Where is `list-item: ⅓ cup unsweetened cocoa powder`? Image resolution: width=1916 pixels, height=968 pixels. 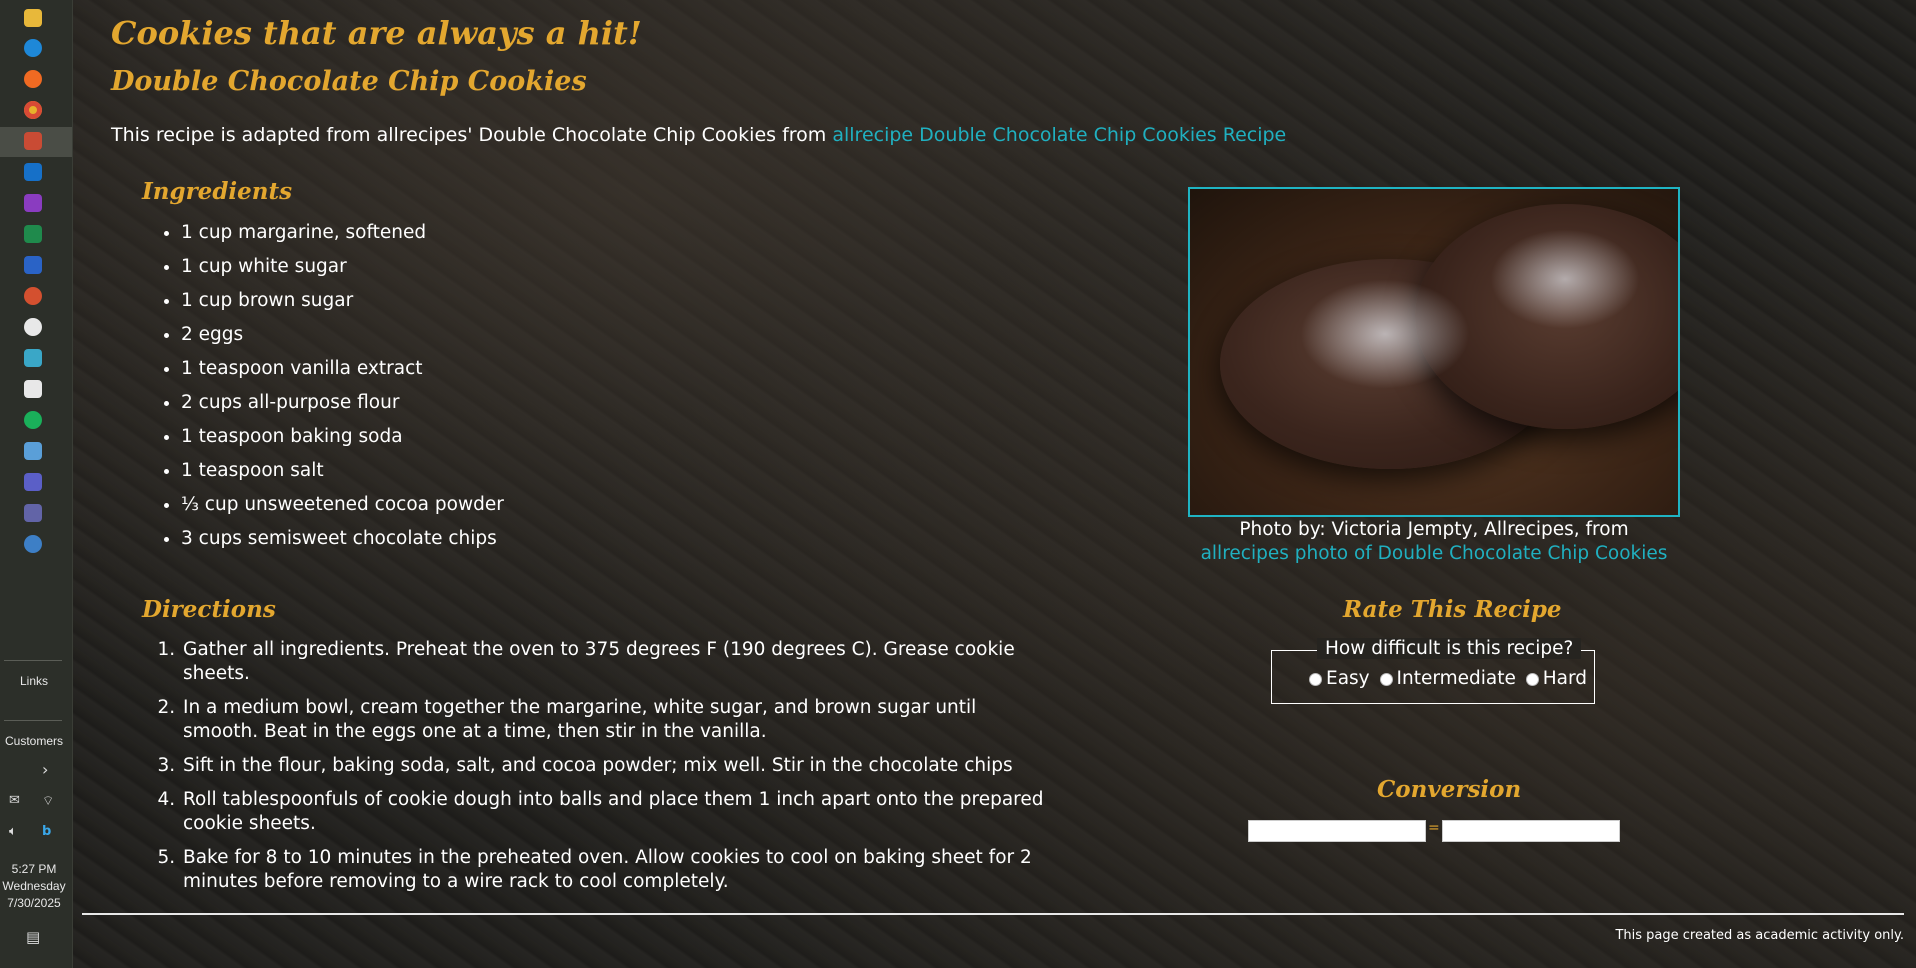
list-item: ⅓ cup unsweetened cocoa powder is located at coordinates (342, 507).